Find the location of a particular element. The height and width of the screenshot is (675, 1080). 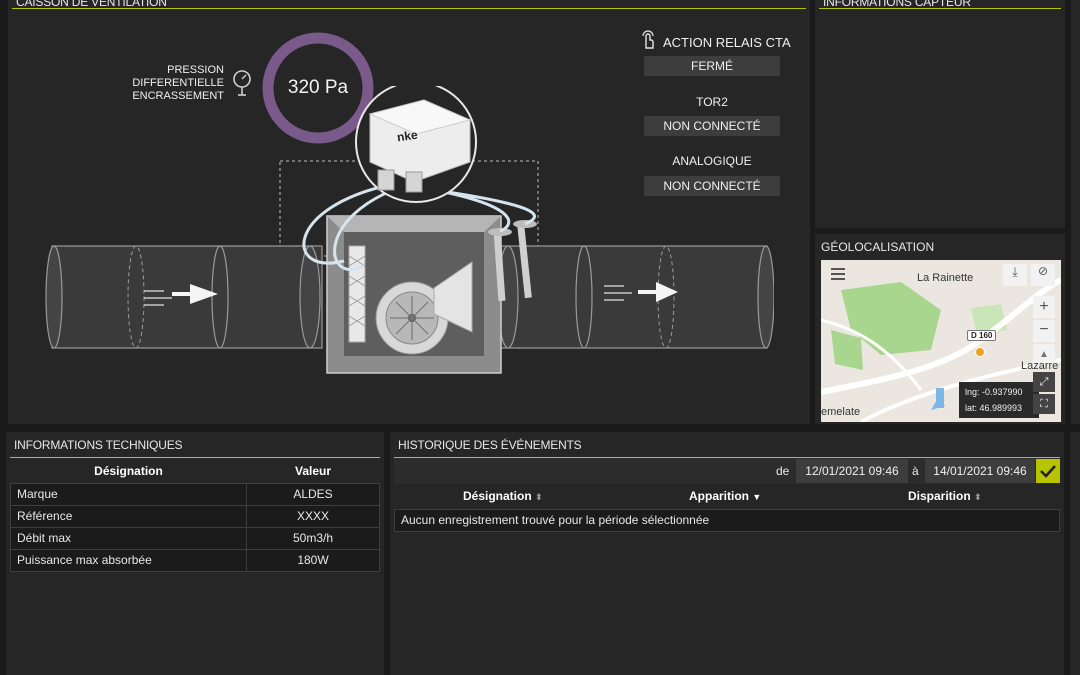

historique-header-apparition: Apparition ▼ is located at coordinates (725, 496).